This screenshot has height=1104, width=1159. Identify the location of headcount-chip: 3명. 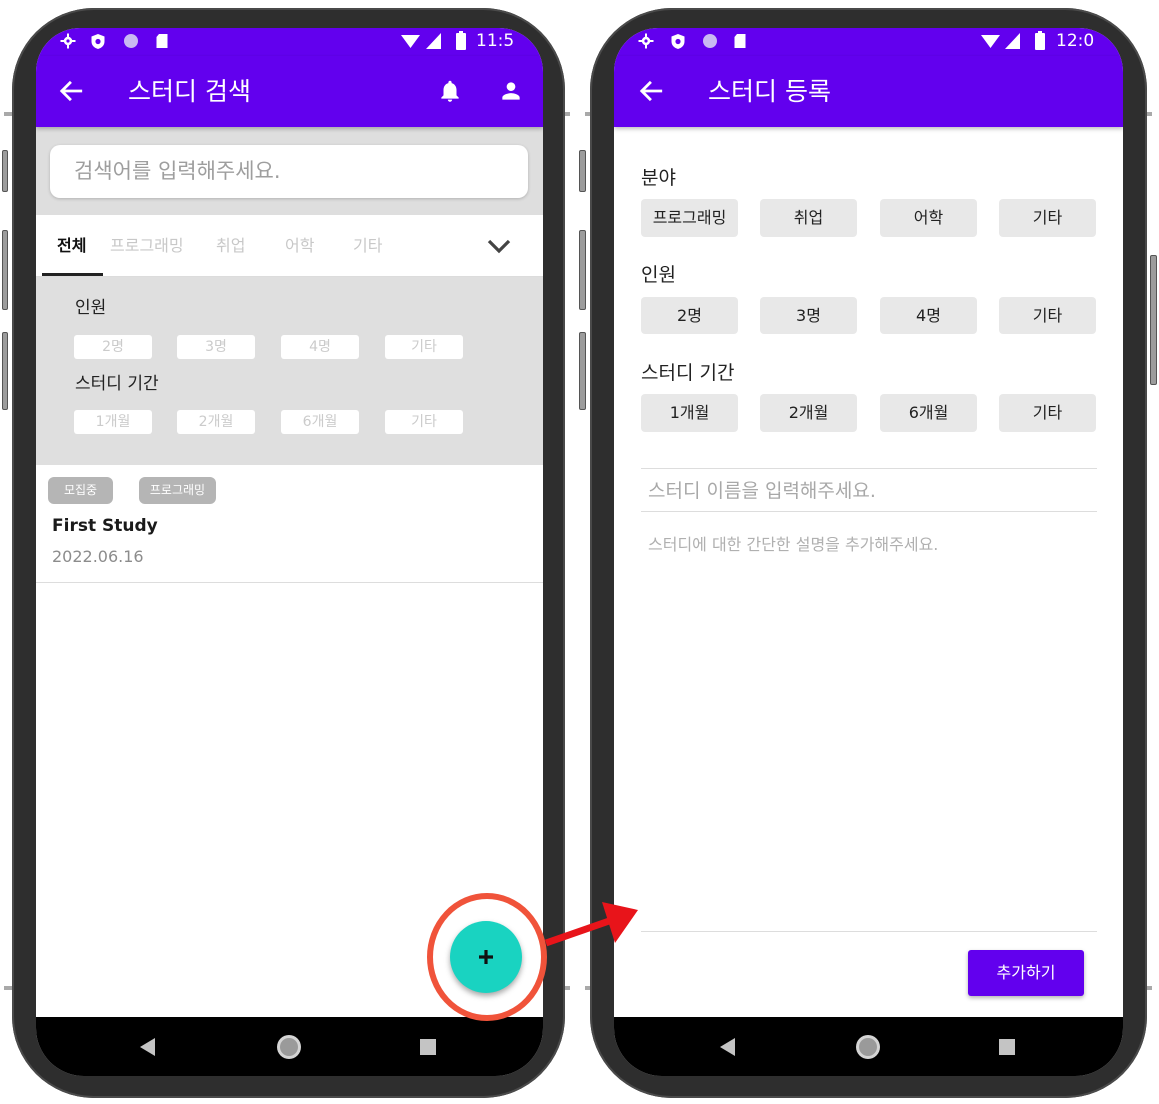
(808, 315).